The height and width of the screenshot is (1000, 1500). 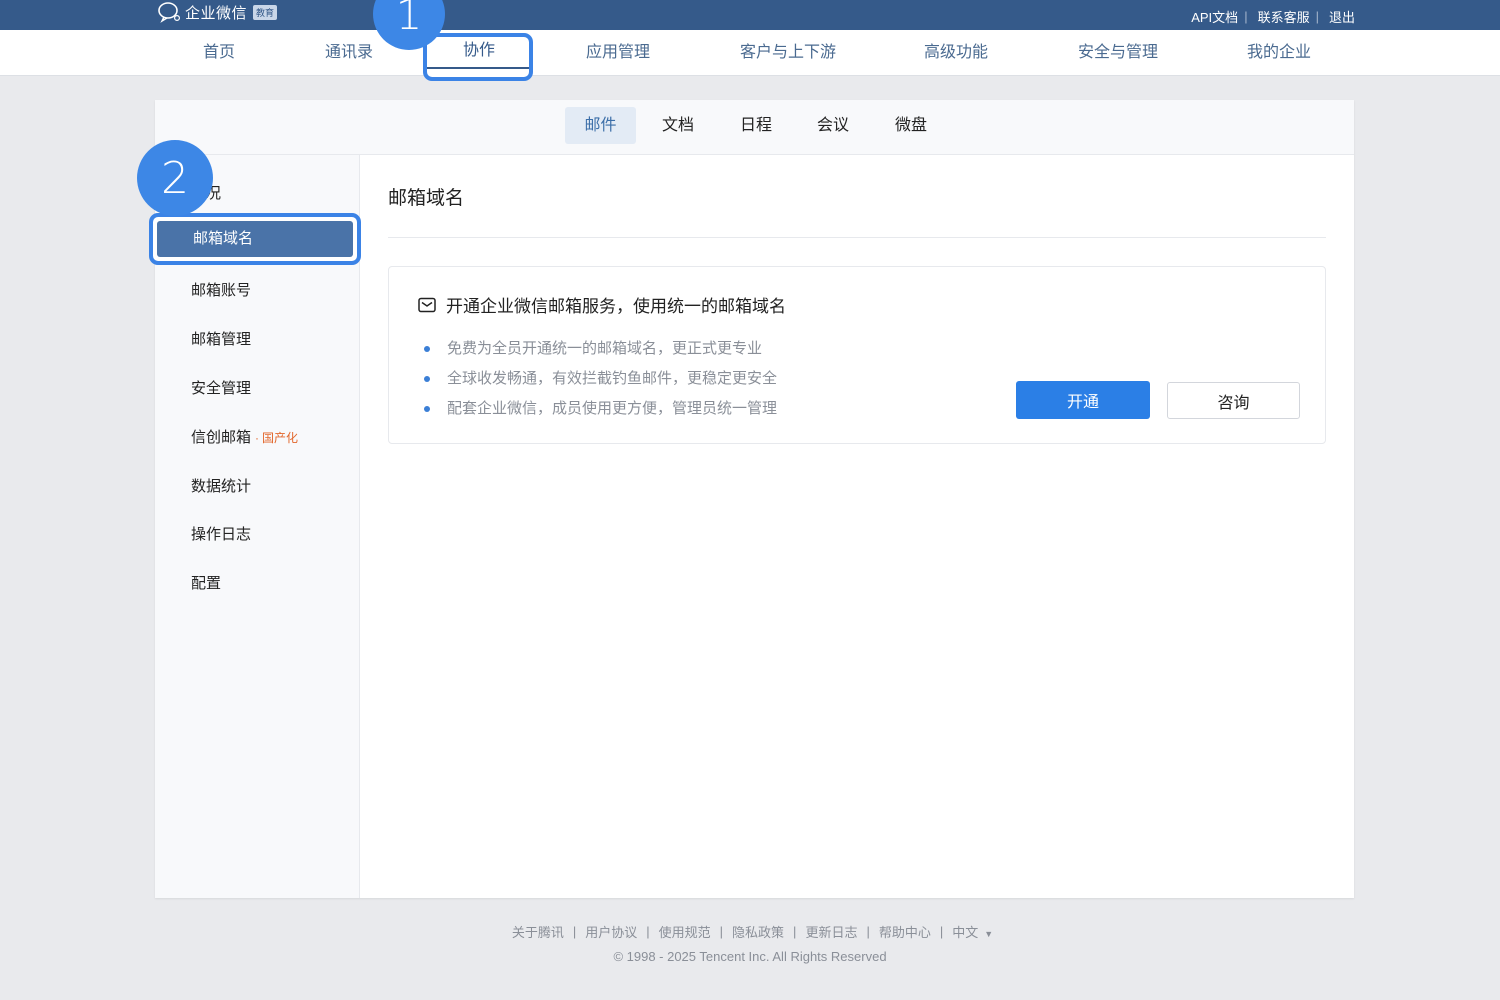 What do you see at coordinates (257, 526) in the screenshot?
I see `sidebar: 概况 邮箱账号 邮箱管理 安全管理 信创邮箱·国产化 数据统计 操作日志 配置` at bounding box center [257, 526].